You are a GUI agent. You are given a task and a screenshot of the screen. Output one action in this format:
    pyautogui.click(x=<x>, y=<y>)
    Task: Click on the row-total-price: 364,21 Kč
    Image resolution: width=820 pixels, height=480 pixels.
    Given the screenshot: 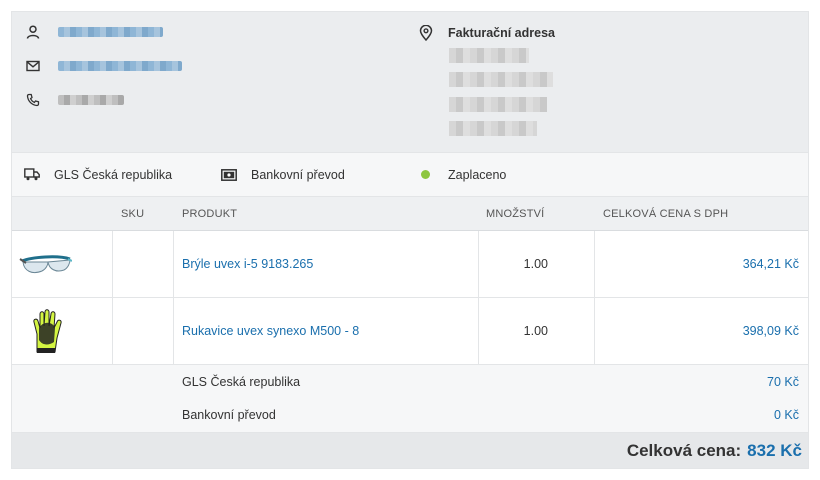 What is the action you would take?
    pyautogui.click(x=770, y=264)
    